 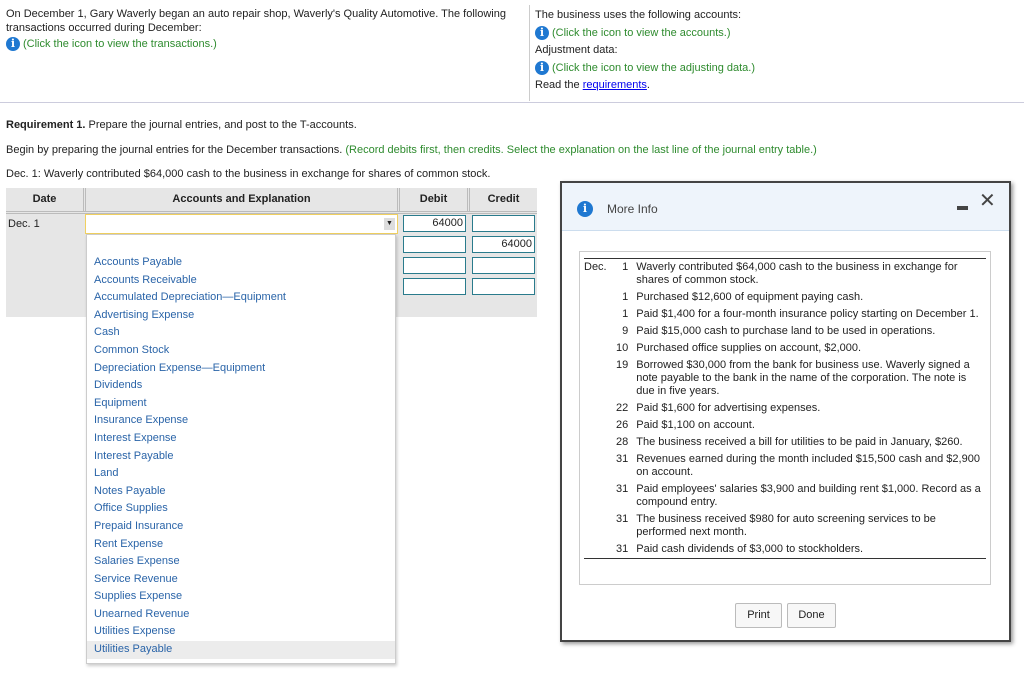 What do you see at coordinates (241, 263) in the screenshot?
I see `dropdown-option: Accounts Payable` at bounding box center [241, 263].